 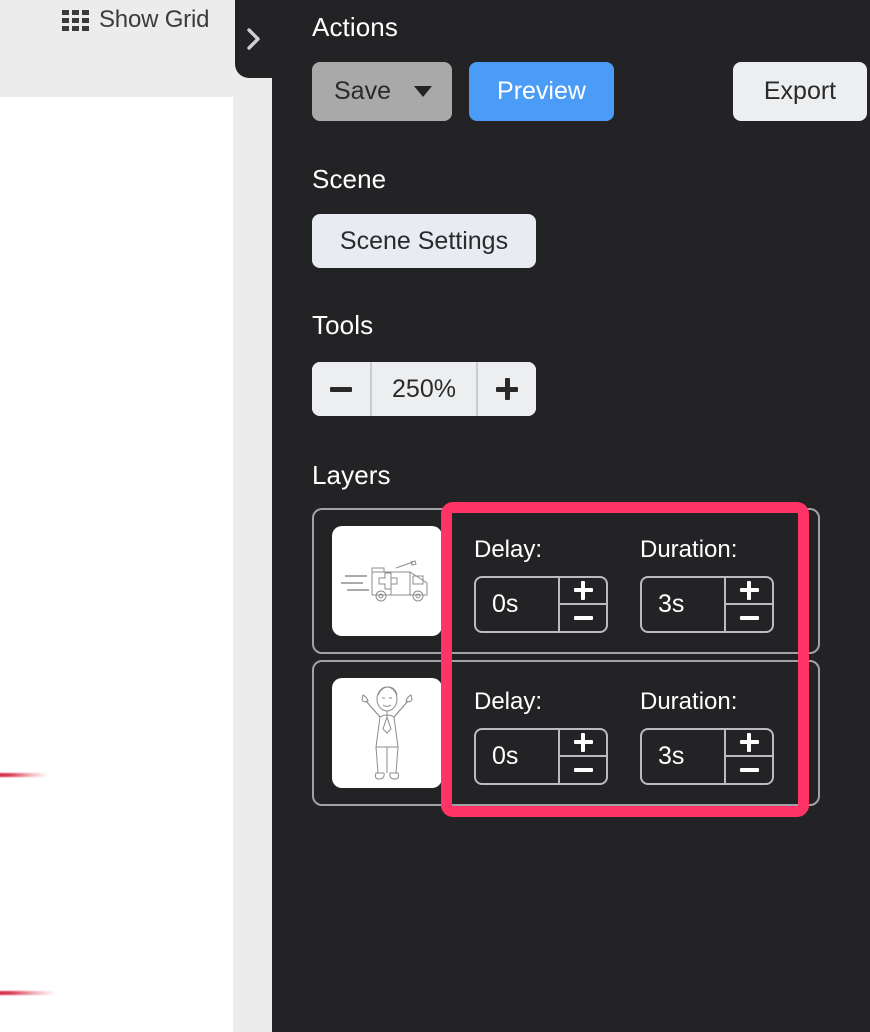 I want to click on actions-section-title: Actions, so click(x=355, y=27).